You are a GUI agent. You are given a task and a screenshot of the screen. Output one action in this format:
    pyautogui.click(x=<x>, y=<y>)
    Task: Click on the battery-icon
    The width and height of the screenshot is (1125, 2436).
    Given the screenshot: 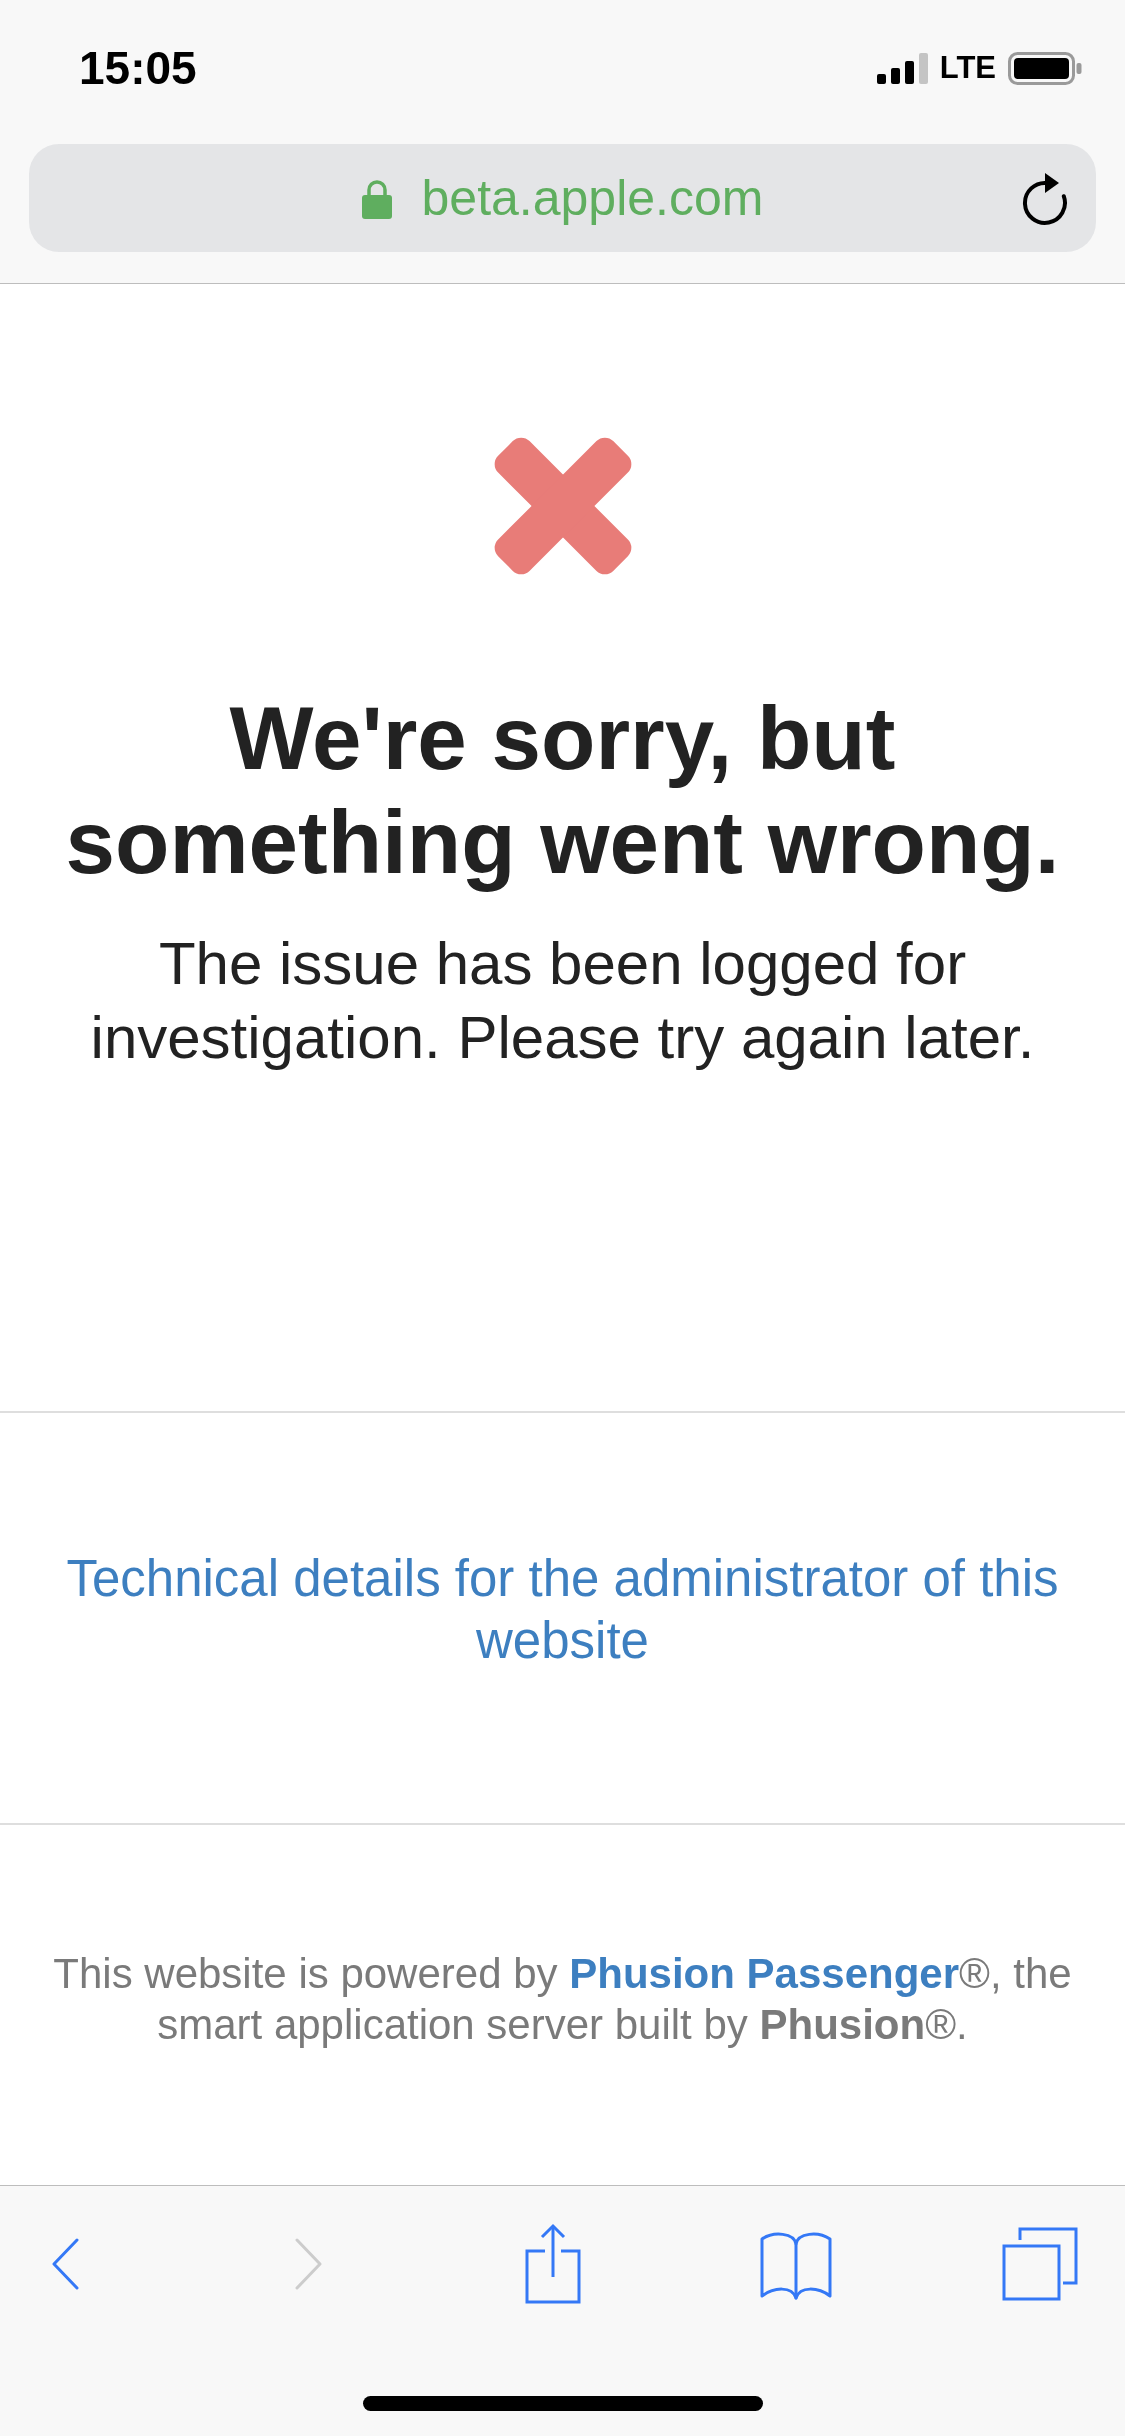 What is the action you would take?
    pyautogui.click(x=1045, y=68)
    